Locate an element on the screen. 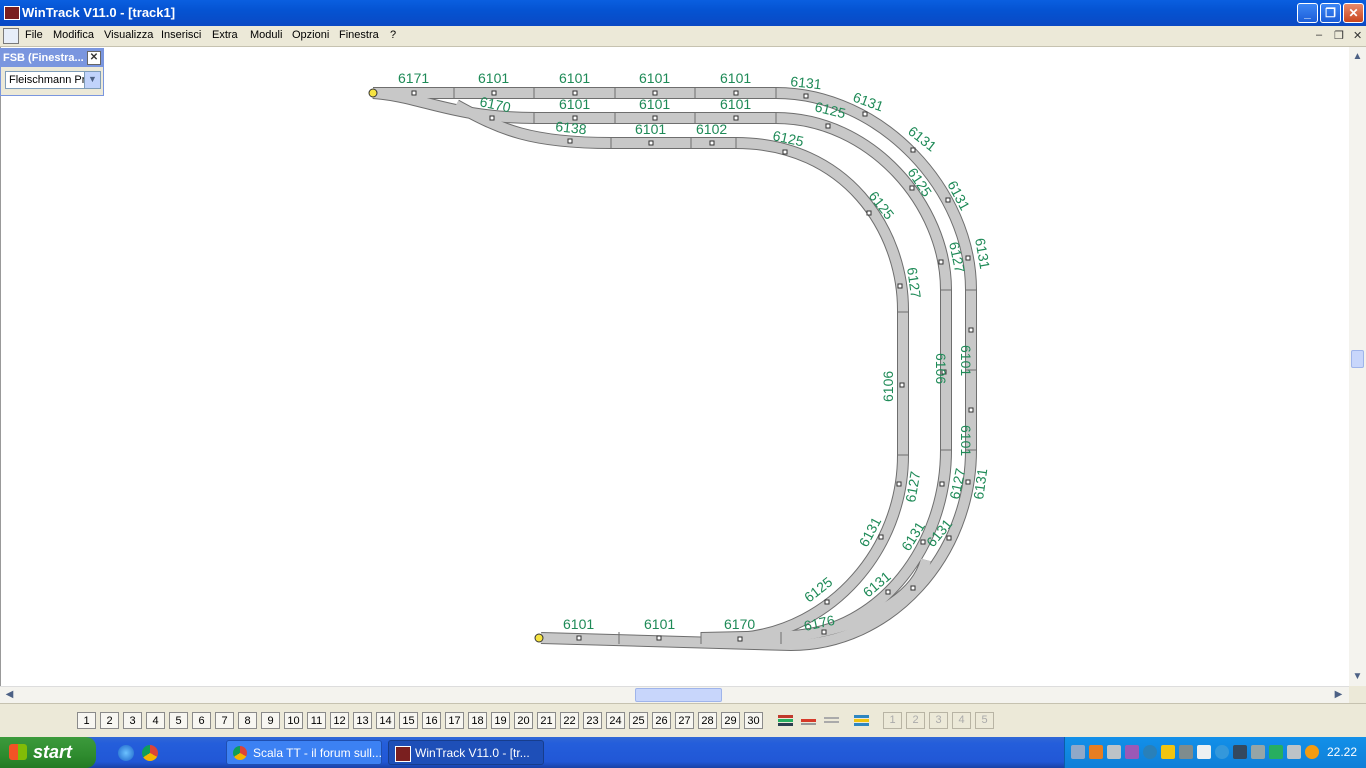 The width and height of the screenshot is (1366, 768). layer-button-8: 8 is located at coordinates (247, 720).